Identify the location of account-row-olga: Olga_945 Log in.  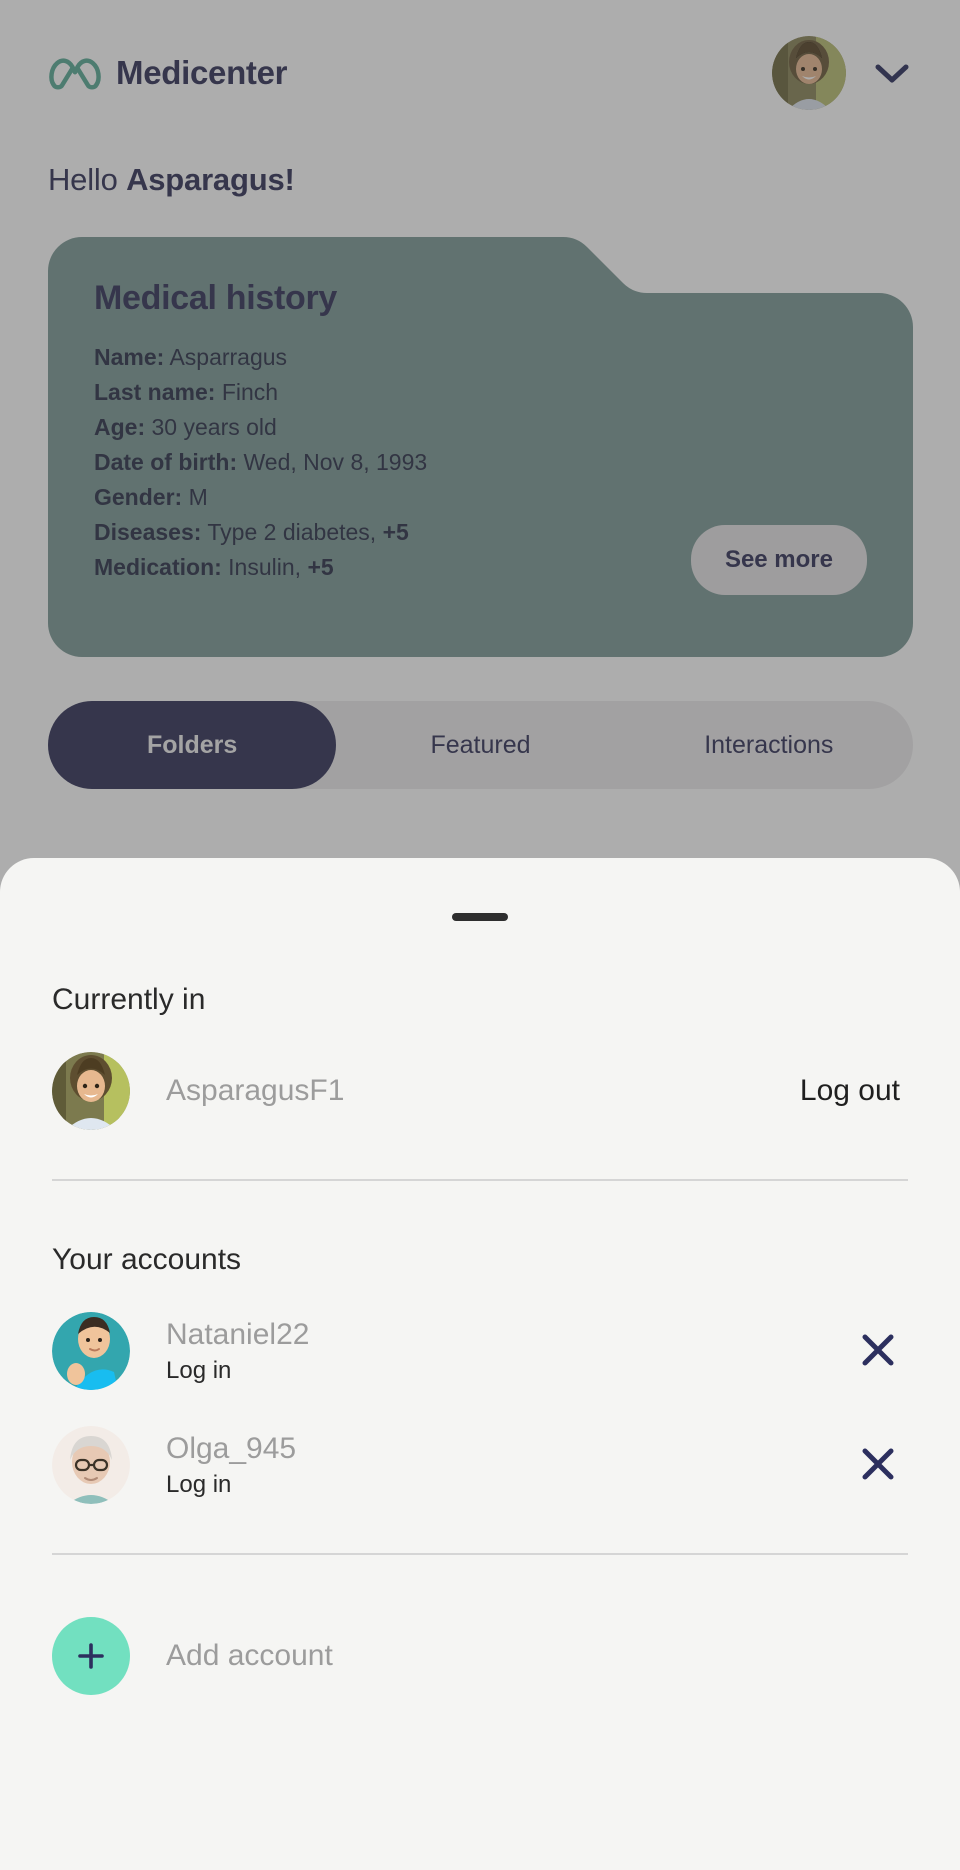
(480, 1465).